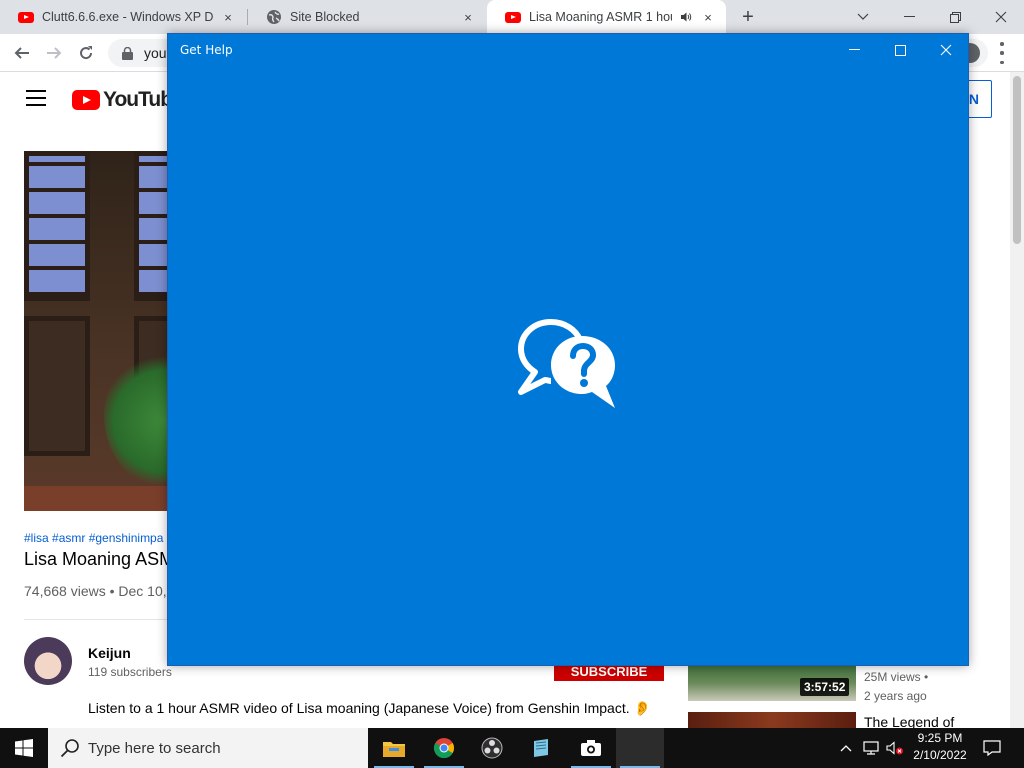  Describe the element at coordinates (130, 672) in the screenshot. I see `channel-subscribers: 119 subscribers` at that location.